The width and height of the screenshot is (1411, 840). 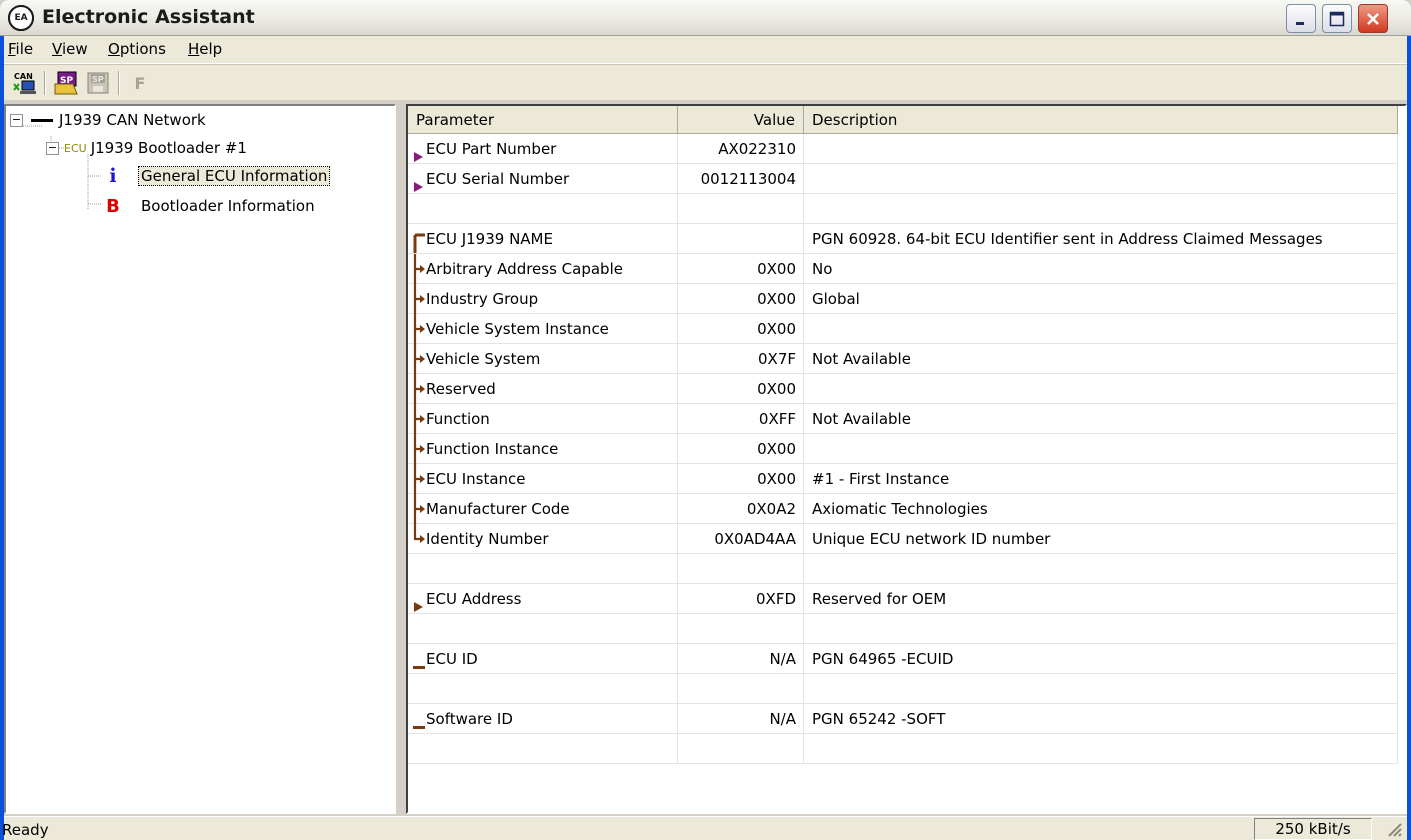 I want to click on tree-item-bootloader-info: B Bootloader Information, so click(x=208, y=206).